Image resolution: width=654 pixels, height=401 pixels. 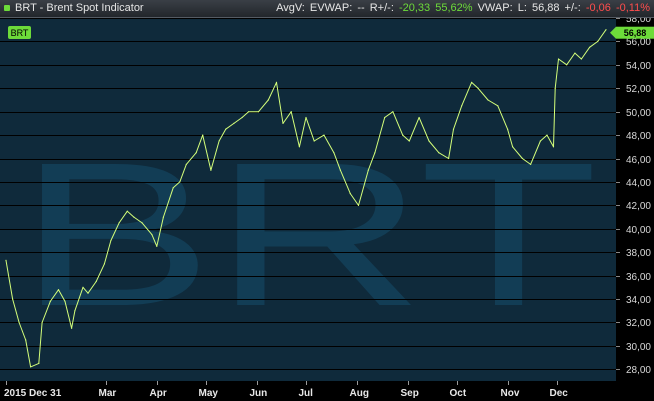 What do you see at coordinates (638, 21) in the screenshot?
I see `y-tick-label: 58,00` at bounding box center [638, 21].